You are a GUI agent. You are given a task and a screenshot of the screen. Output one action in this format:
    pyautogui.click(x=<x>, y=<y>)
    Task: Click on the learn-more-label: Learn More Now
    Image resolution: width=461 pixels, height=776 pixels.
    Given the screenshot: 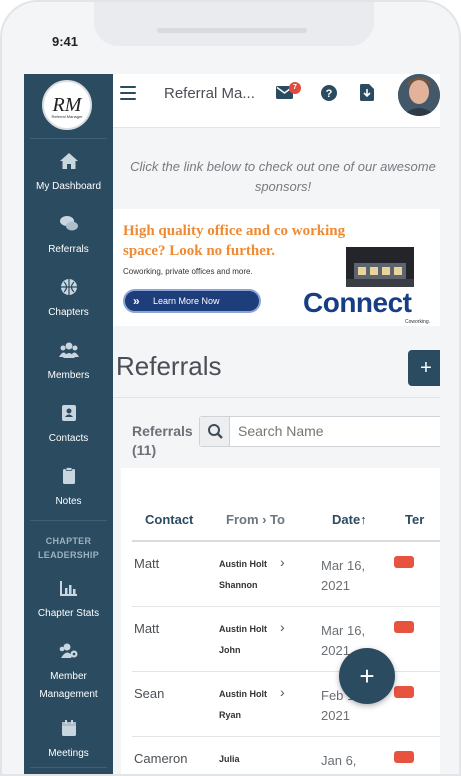 What is the action you would take?
    pyautogui.click(x=186, y=301)
    